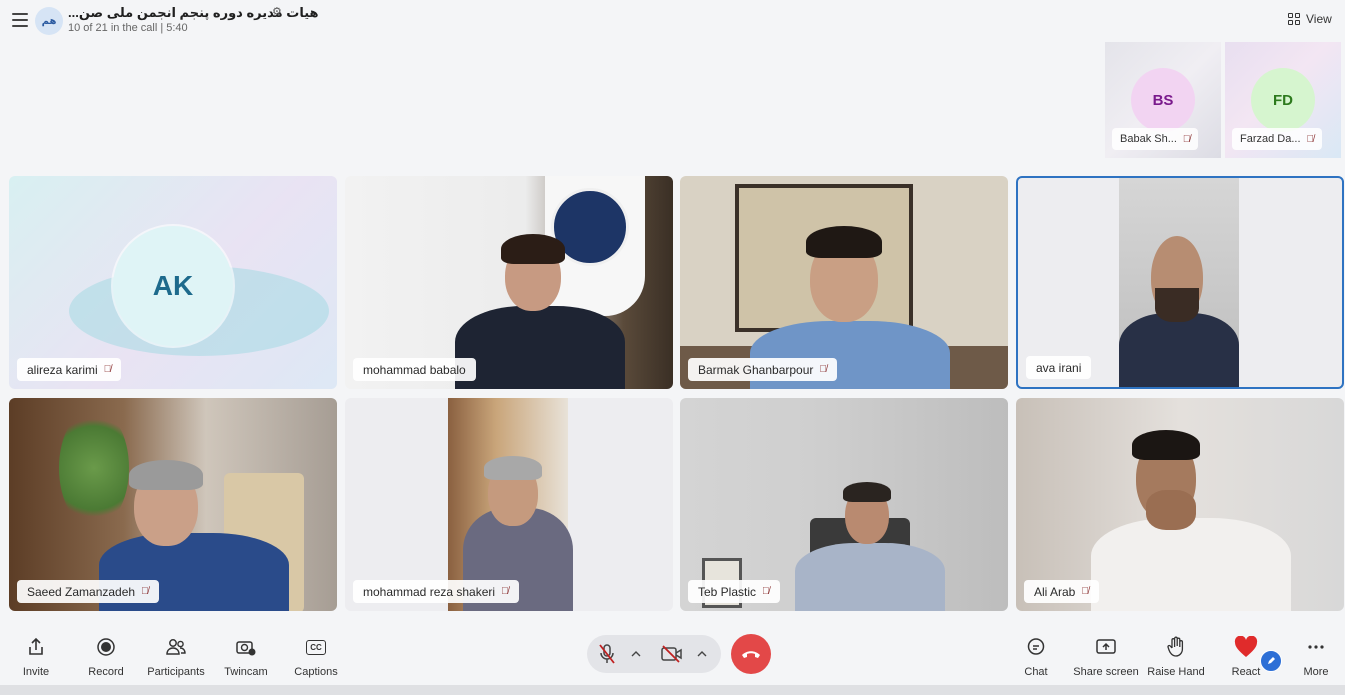  What do you see at coordinates (246, 672) in the screenshot?
I see `twincam-label: Twincam` at bounding box center [246, 672].